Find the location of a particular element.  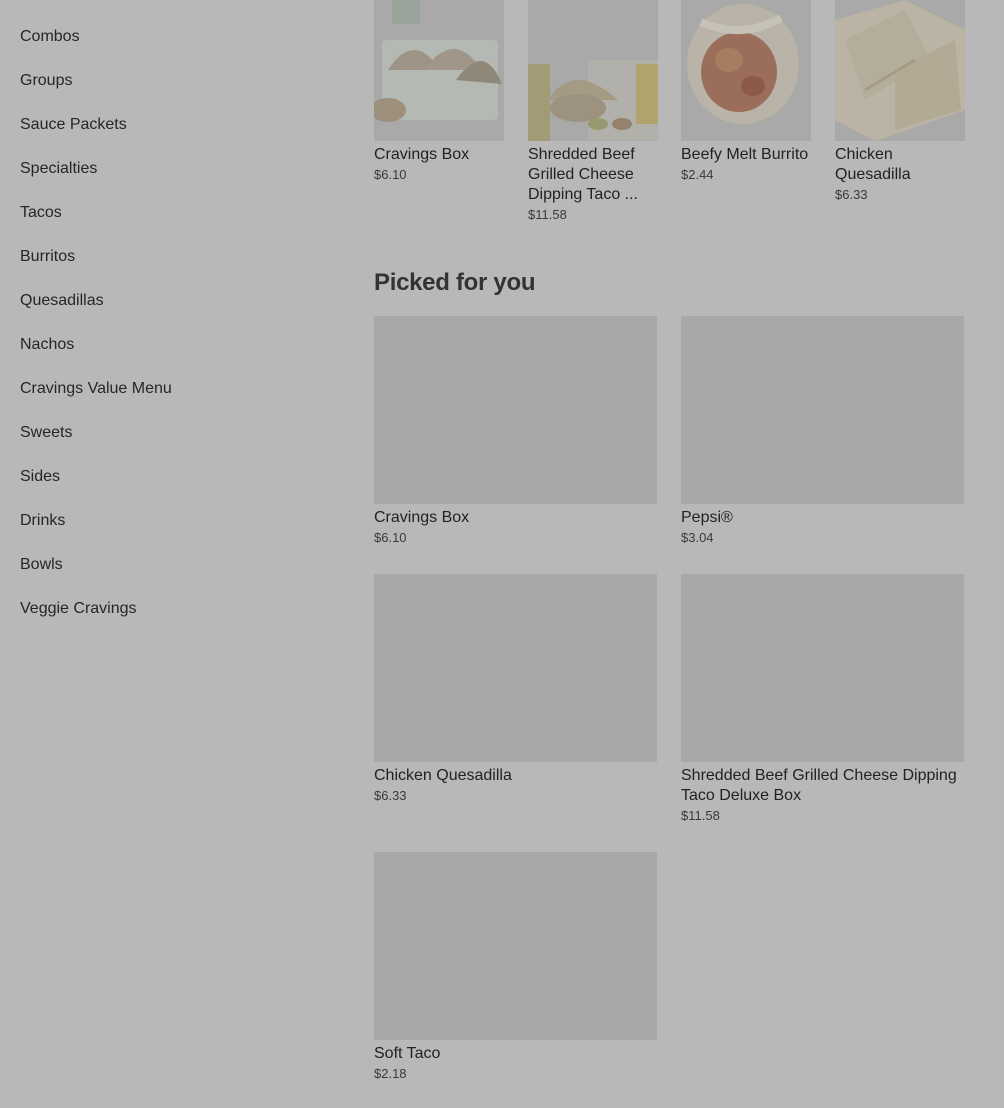

featured-item-chicken-quesadilla: Chicken Quesadilla $6.33 is located at coordinates (900, 101).